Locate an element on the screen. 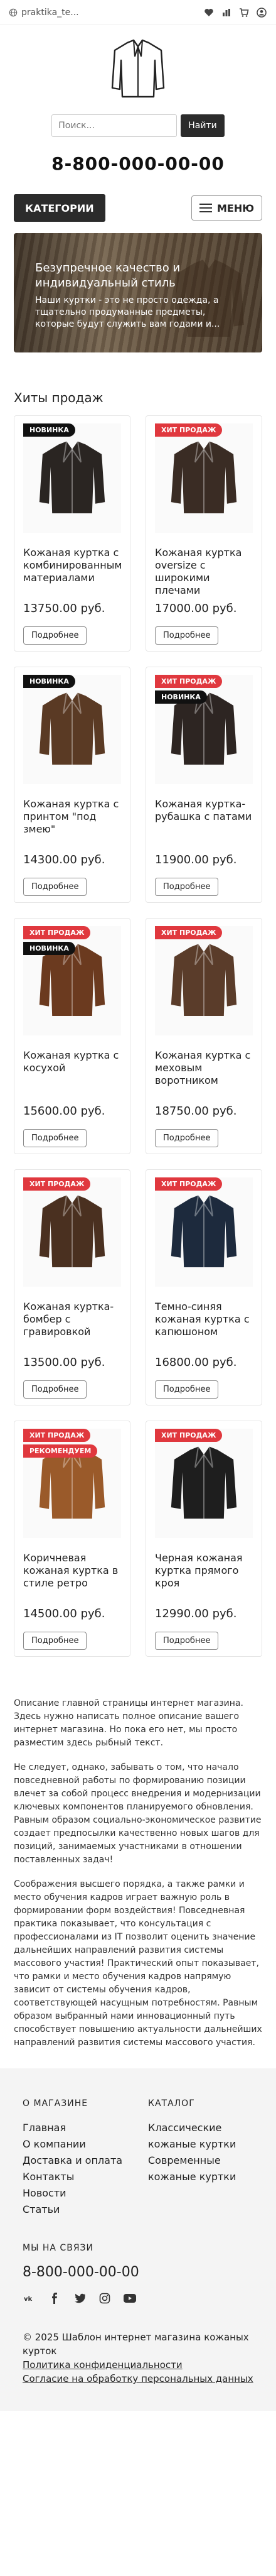 The width and height of the screenshot is (276, 2576). instagram-icon is located at coordinates (105, 2298).